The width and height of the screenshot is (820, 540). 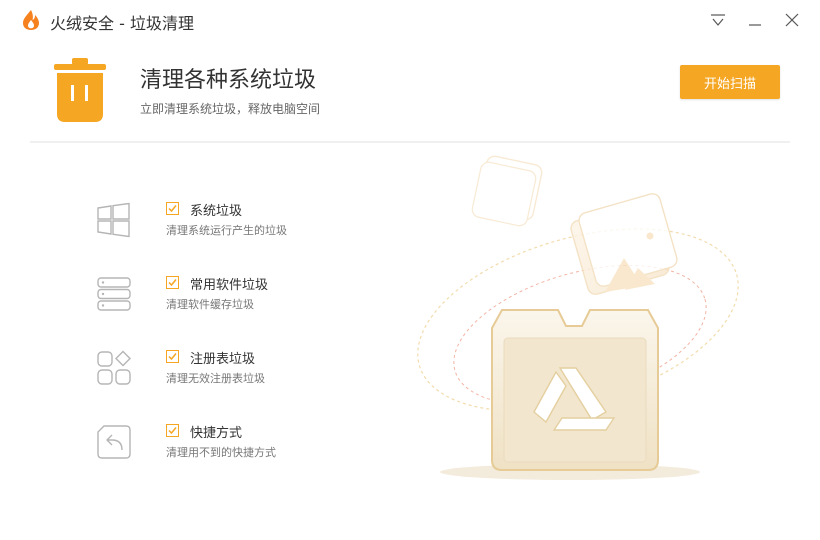 I want to click on checkbox-registry, so click(x=172, y=356).